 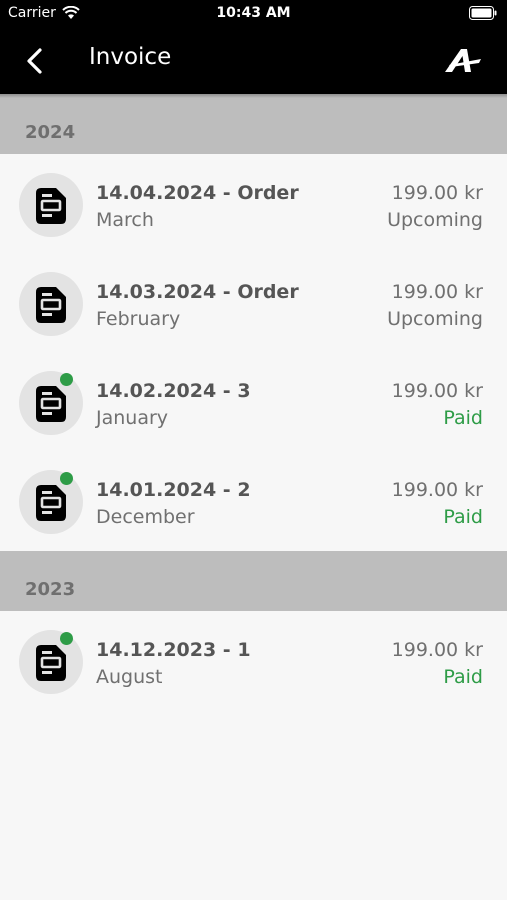 I want to click on invoice-title: 14.12.2023 - 1, so click(x=173, y=650).